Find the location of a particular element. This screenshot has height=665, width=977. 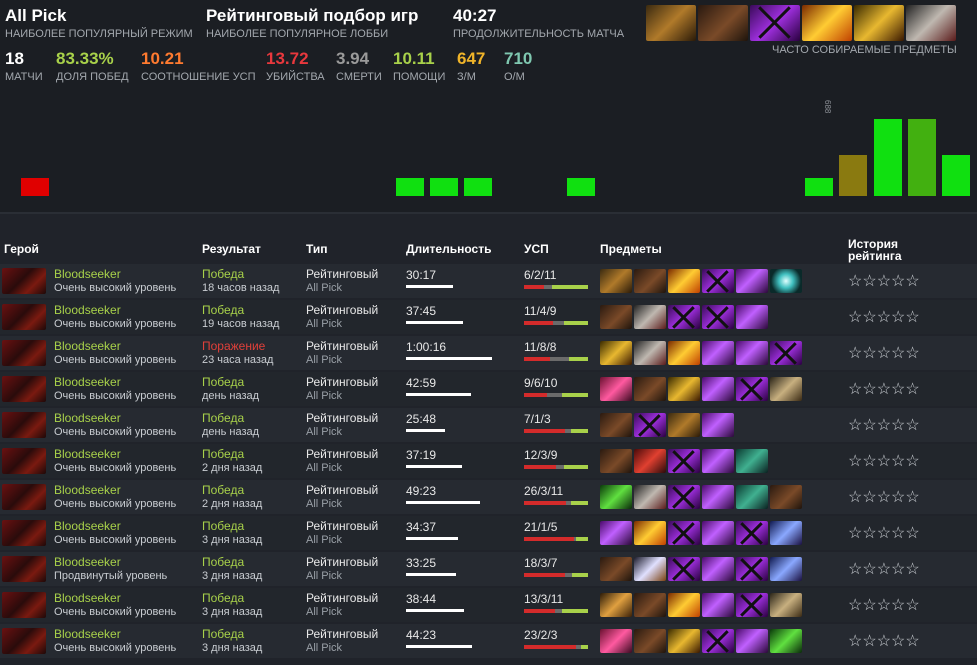

column-rating-history: История рейтинга is located at coordinates (893, 250).